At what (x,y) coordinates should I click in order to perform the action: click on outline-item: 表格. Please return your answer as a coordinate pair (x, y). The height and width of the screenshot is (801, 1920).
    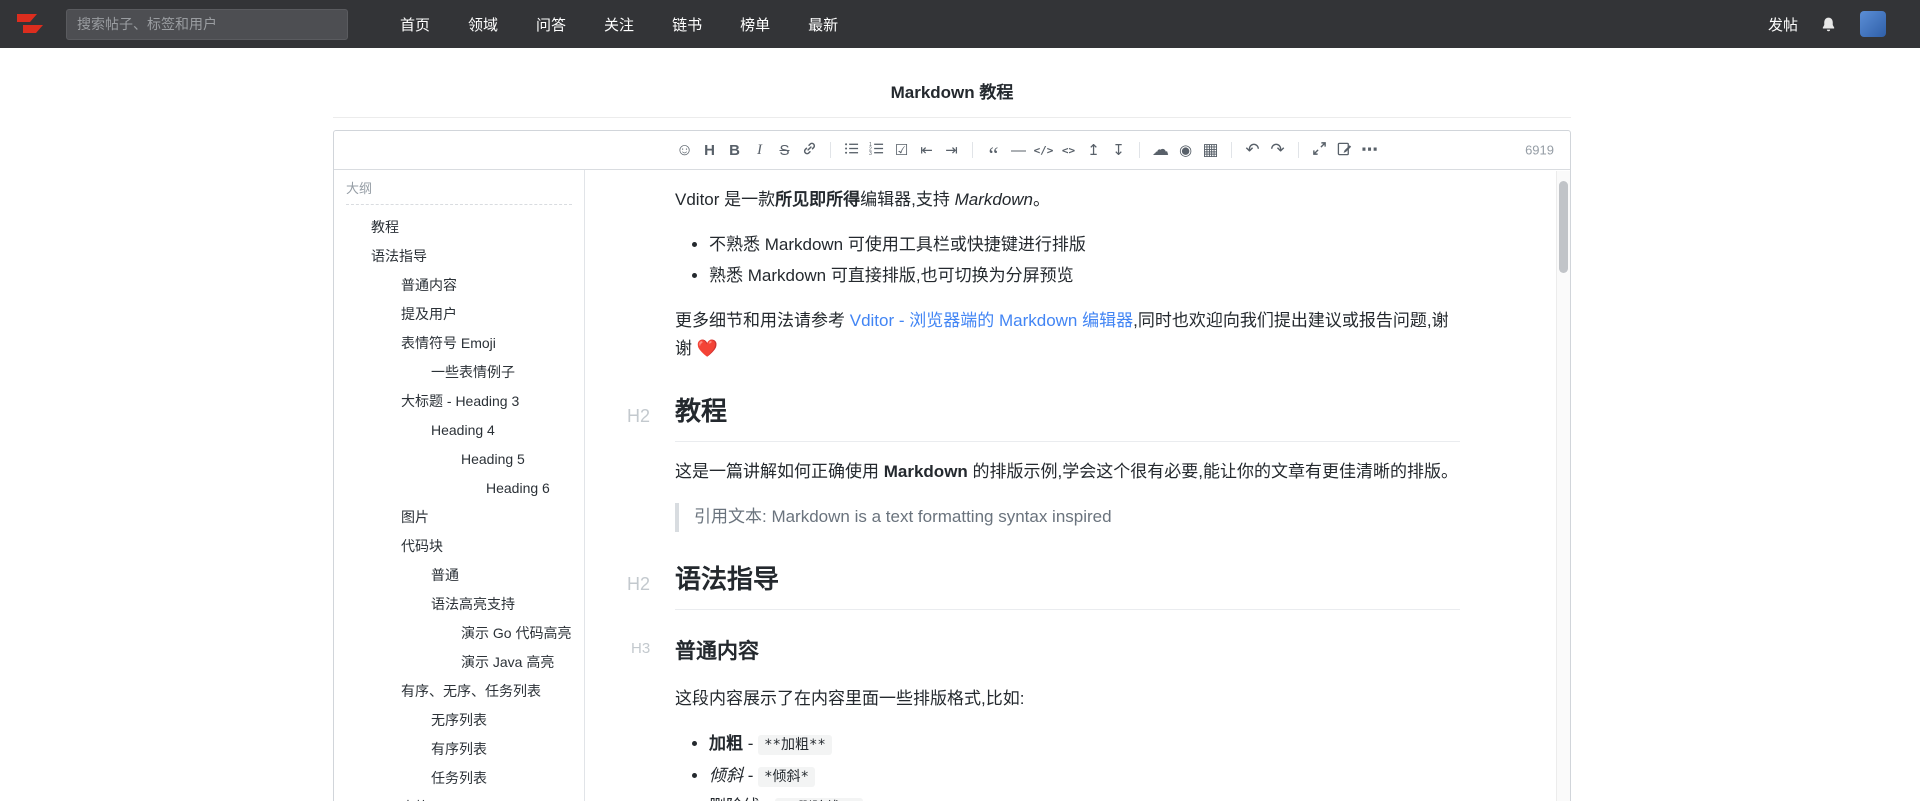
    Looking at the image, I should click on (459, 797).